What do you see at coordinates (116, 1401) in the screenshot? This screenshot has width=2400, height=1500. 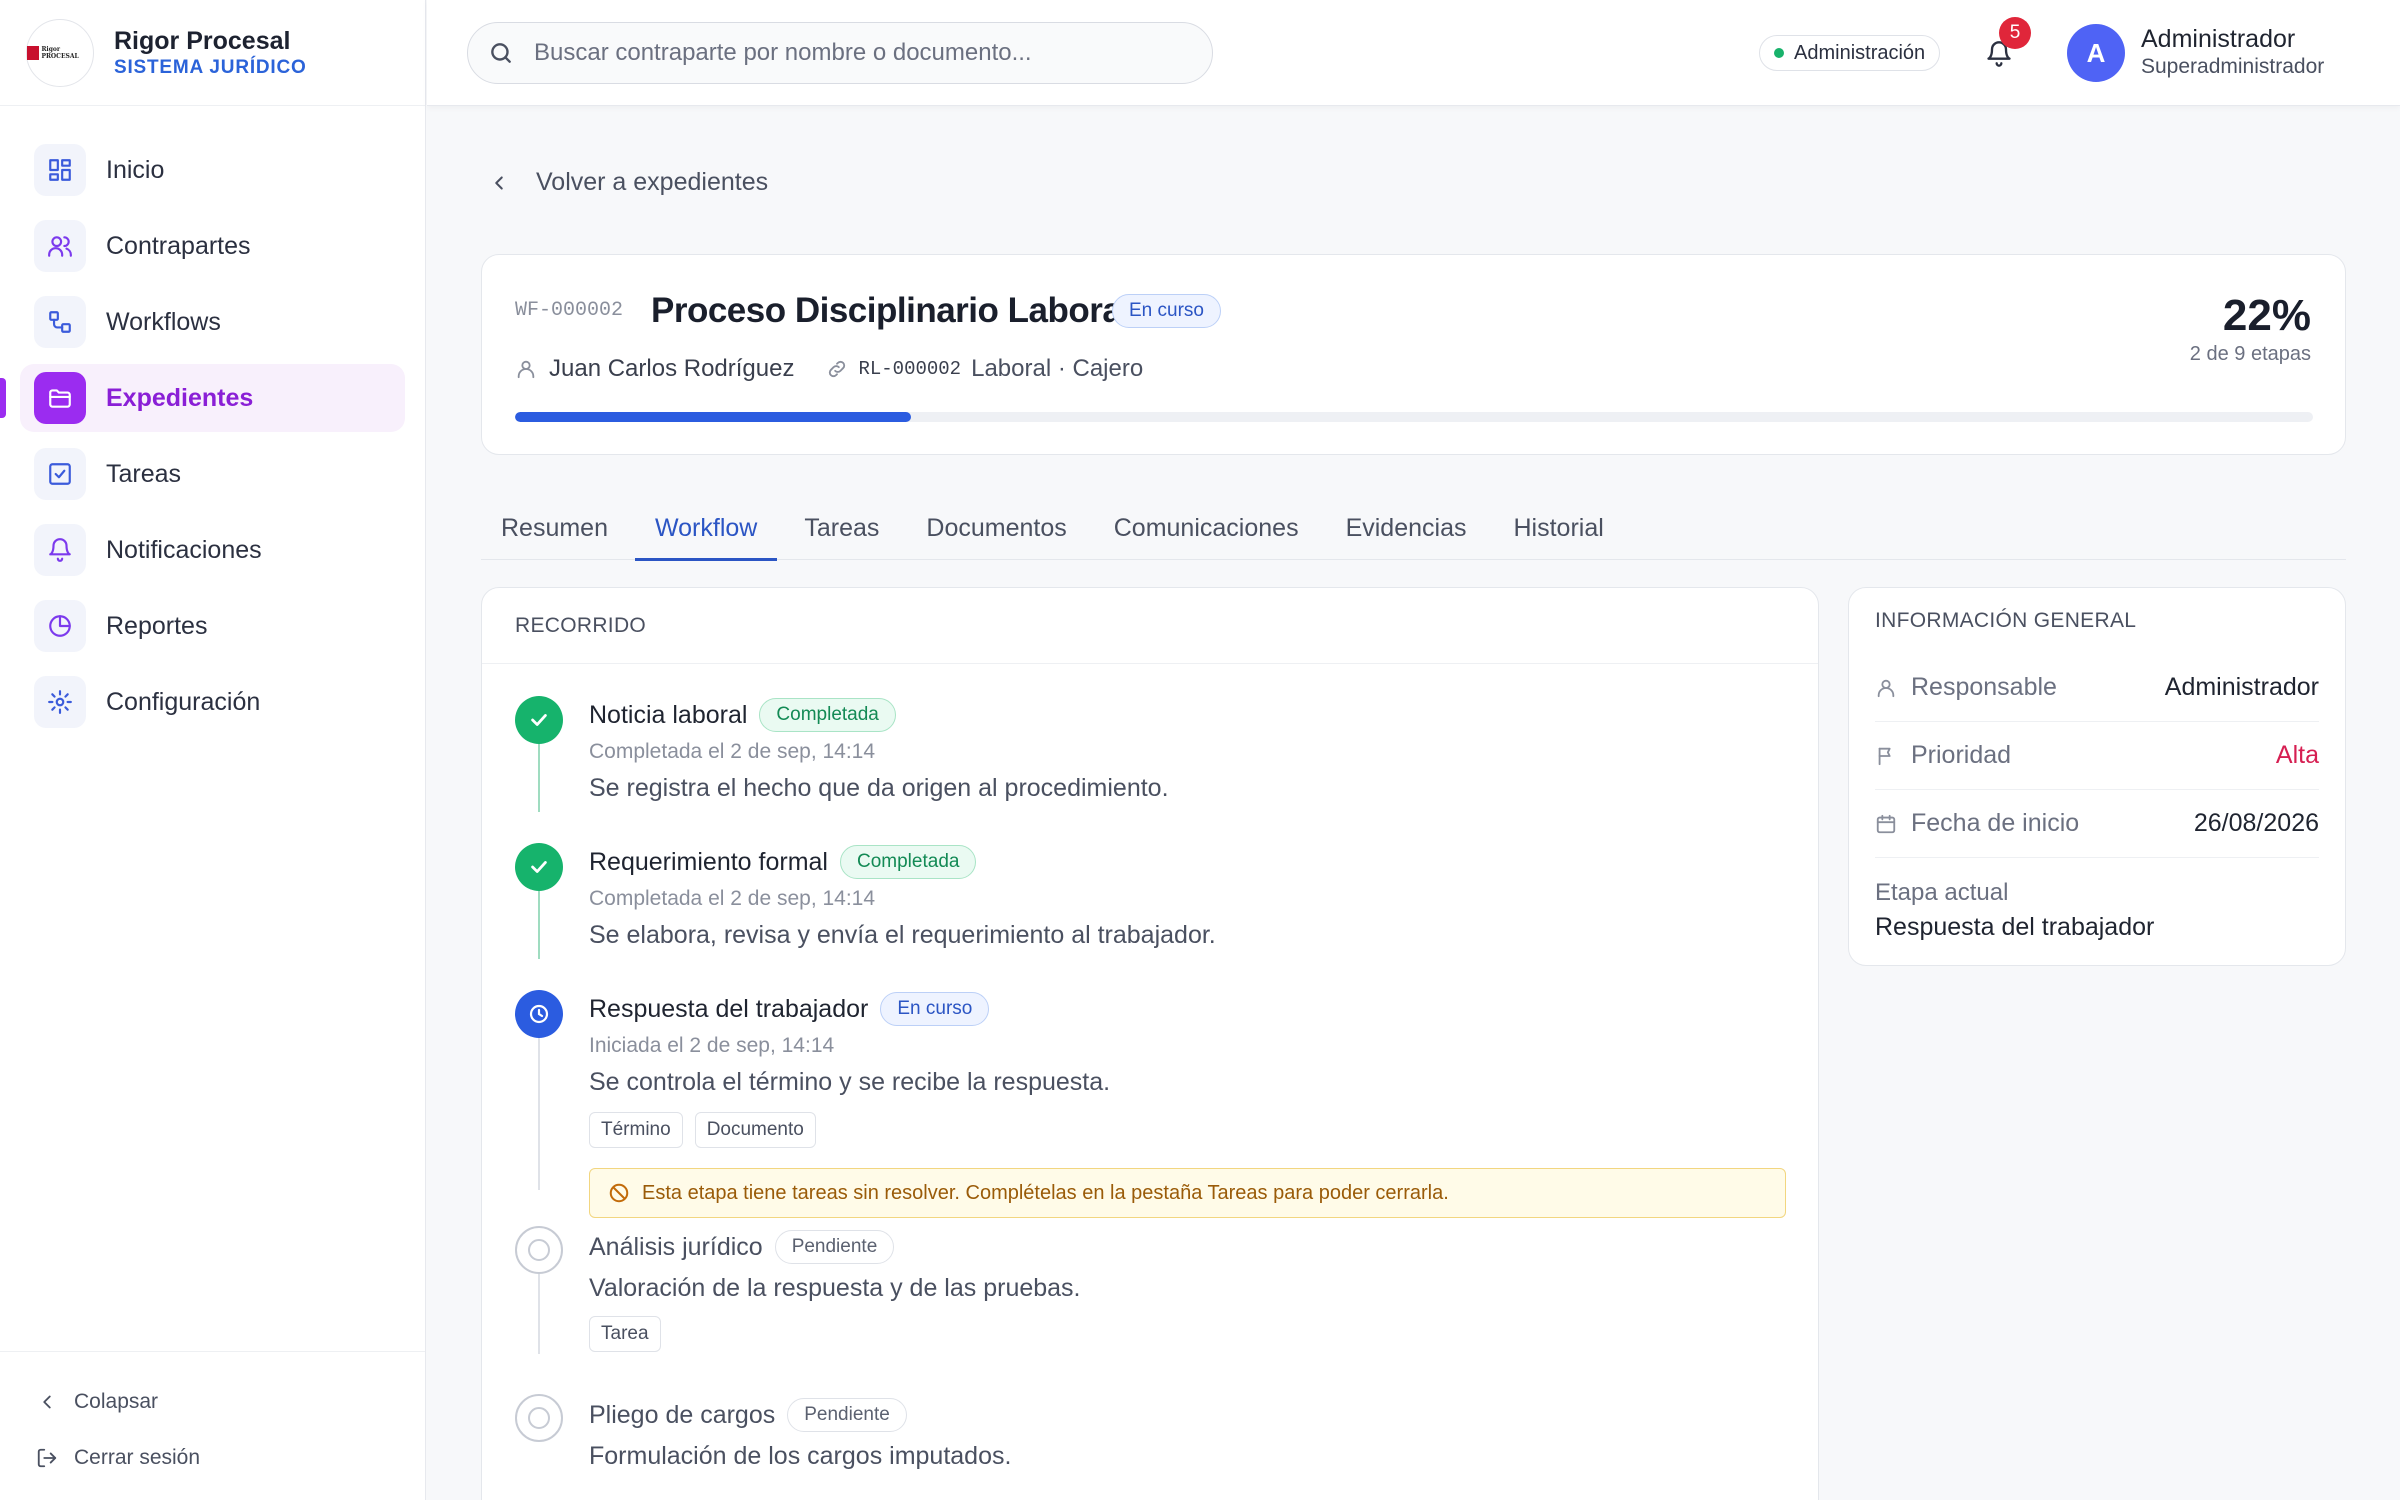 I see `collapse-label: Colapsar` at bounding box center [116, 1401].